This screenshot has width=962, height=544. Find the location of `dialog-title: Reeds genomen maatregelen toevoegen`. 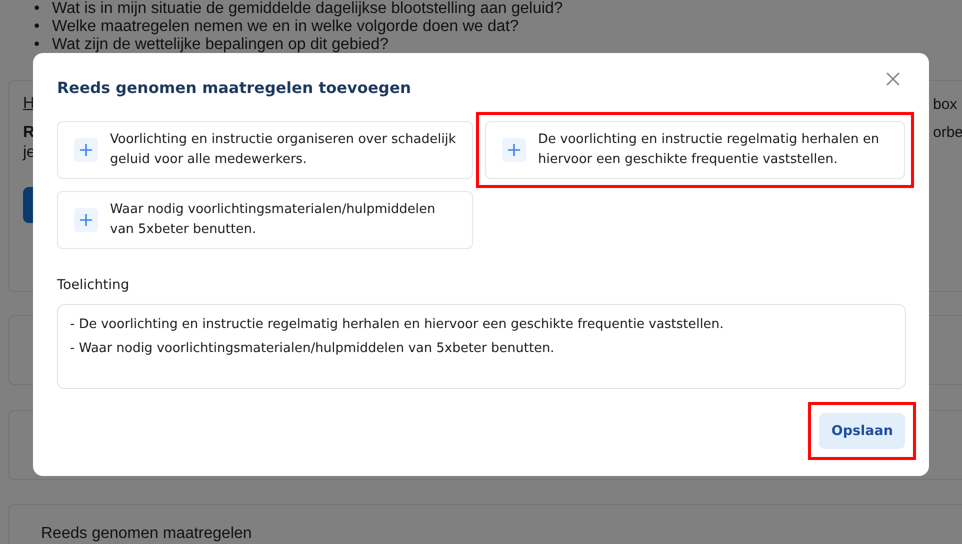

dialog-title: Reeds genomen maatregelen toevoegen is located at coordinates (234, 88).